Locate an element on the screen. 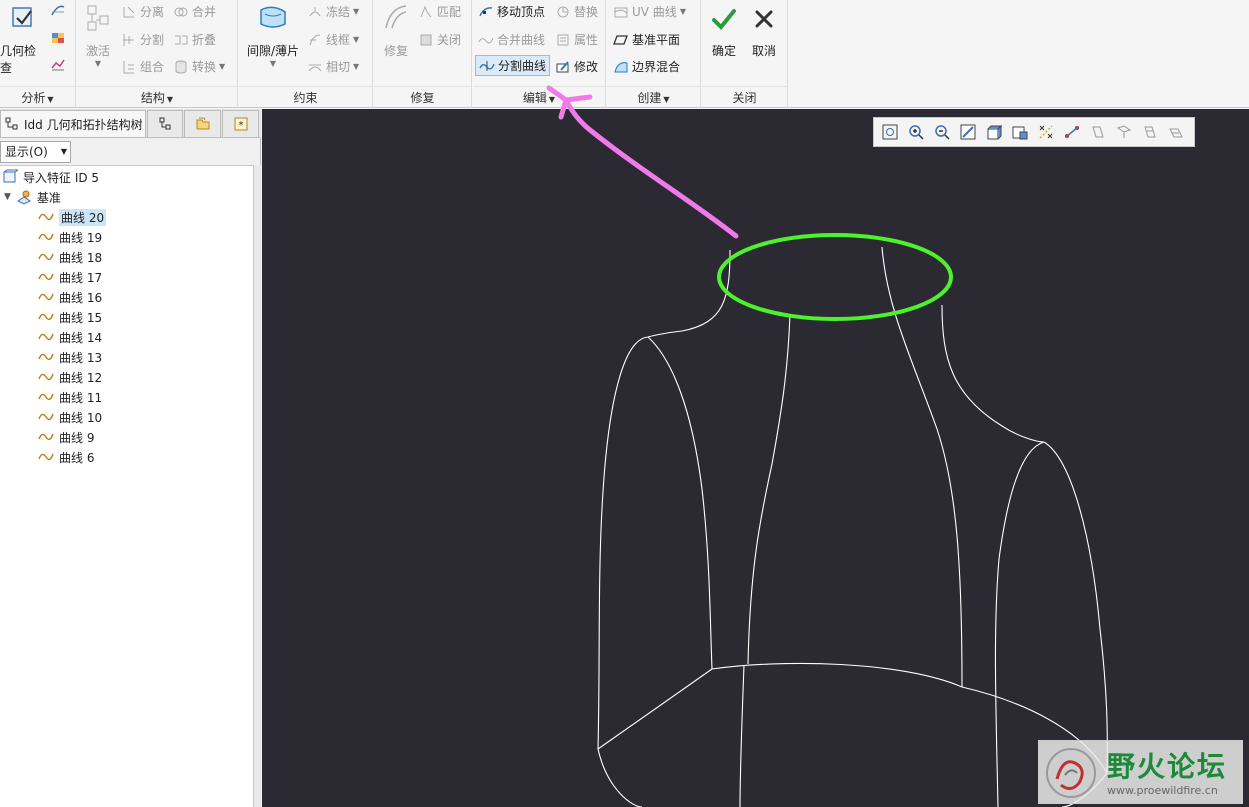  separate-icon is located at coordinates (129, 12).